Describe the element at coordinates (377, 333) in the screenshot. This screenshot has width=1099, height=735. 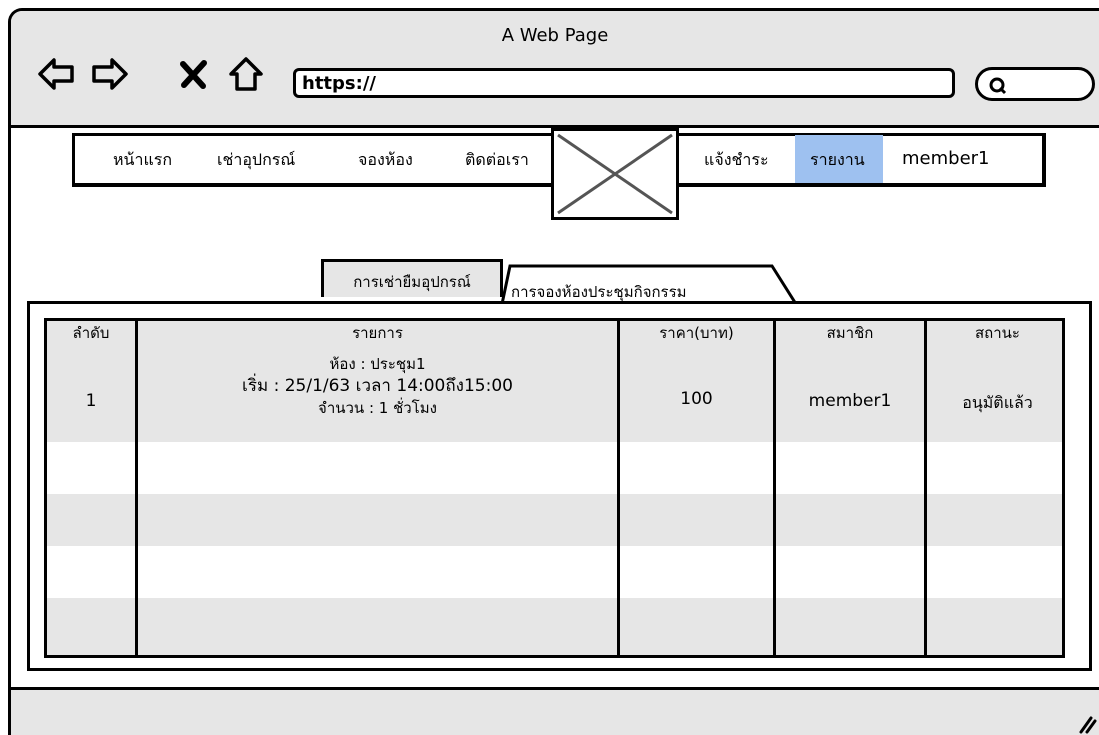
I see `header-item: รายการ` at that location.